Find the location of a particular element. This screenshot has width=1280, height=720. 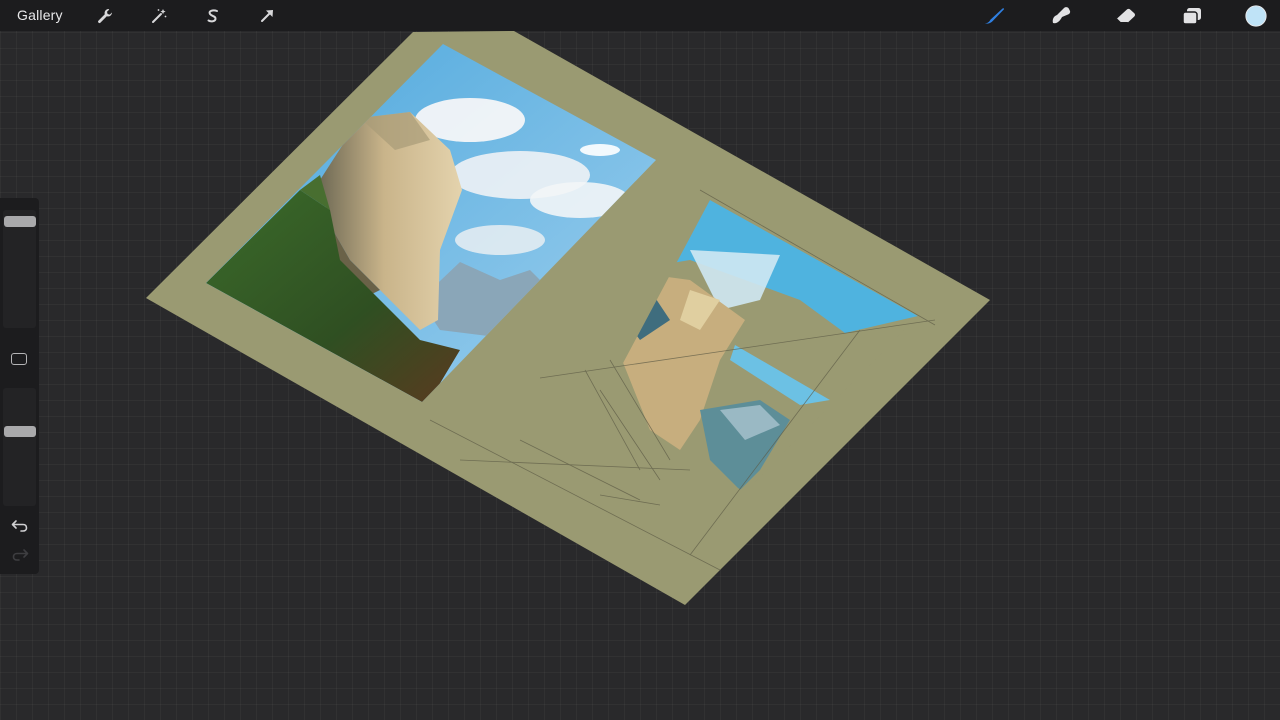

brush-opacity-handle is located at coordinates (20, 431).